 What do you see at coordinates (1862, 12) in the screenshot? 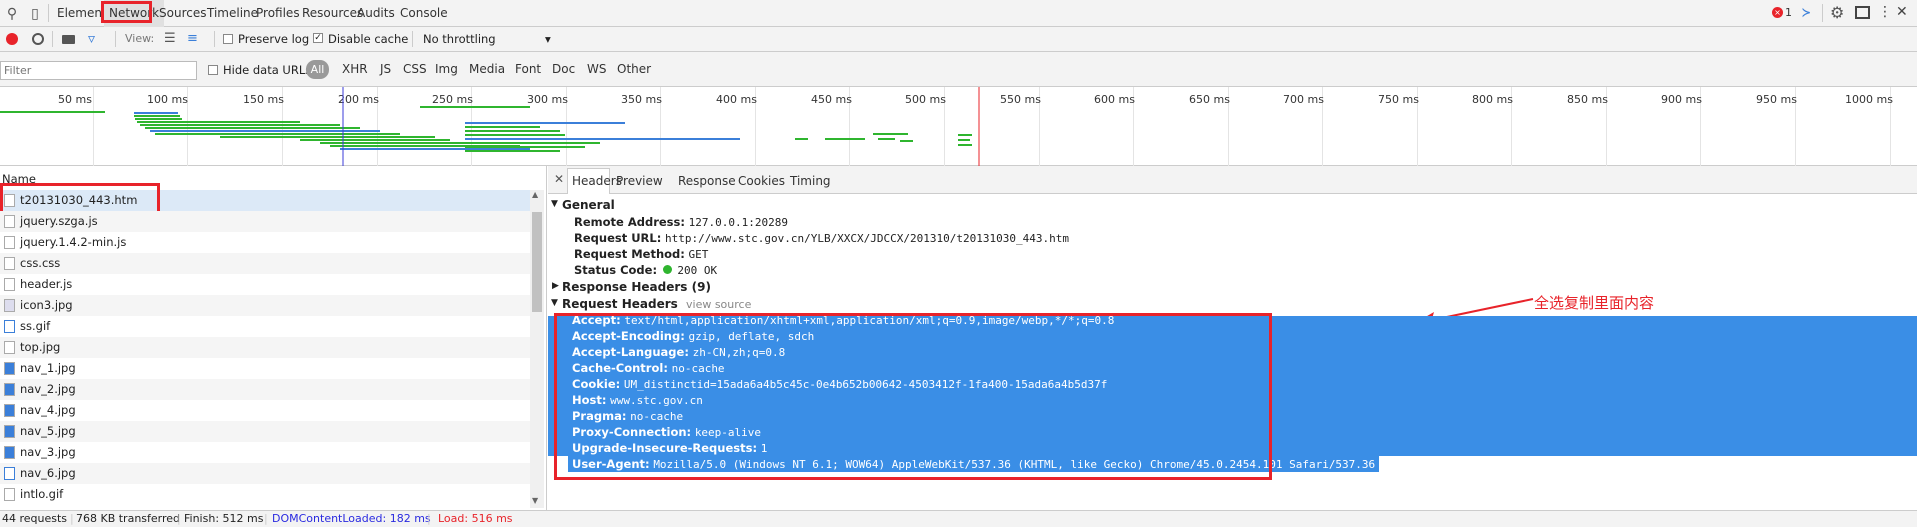
I see `dock-side-icon` at bounding box center [1862, 12].